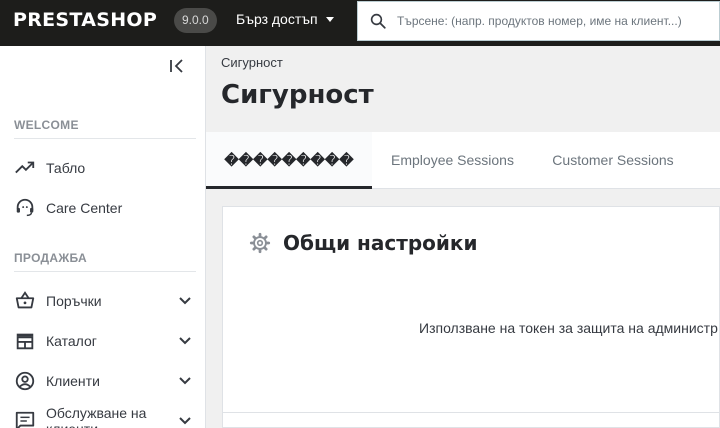 The height and width of the screenshot is (428, 720). I want to click on search-bar, so click(538, 21).